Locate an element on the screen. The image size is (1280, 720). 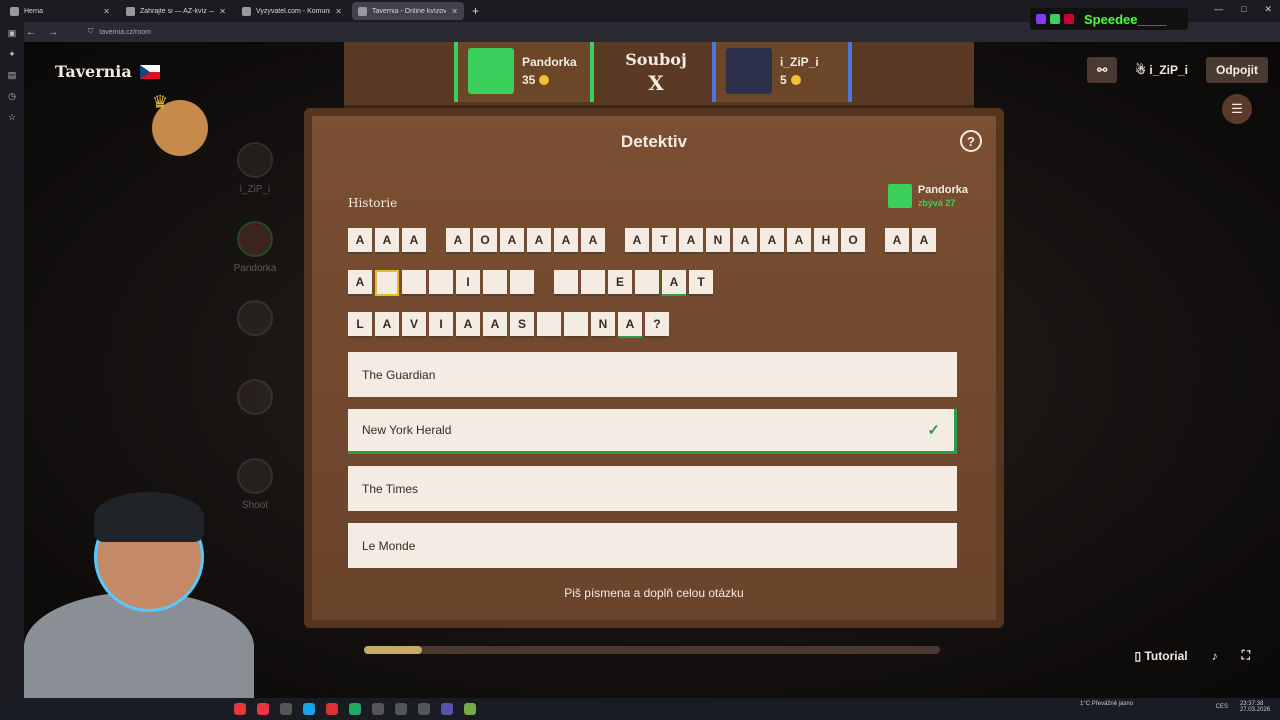
forward-icon: → is located at coordinates (53, 32).